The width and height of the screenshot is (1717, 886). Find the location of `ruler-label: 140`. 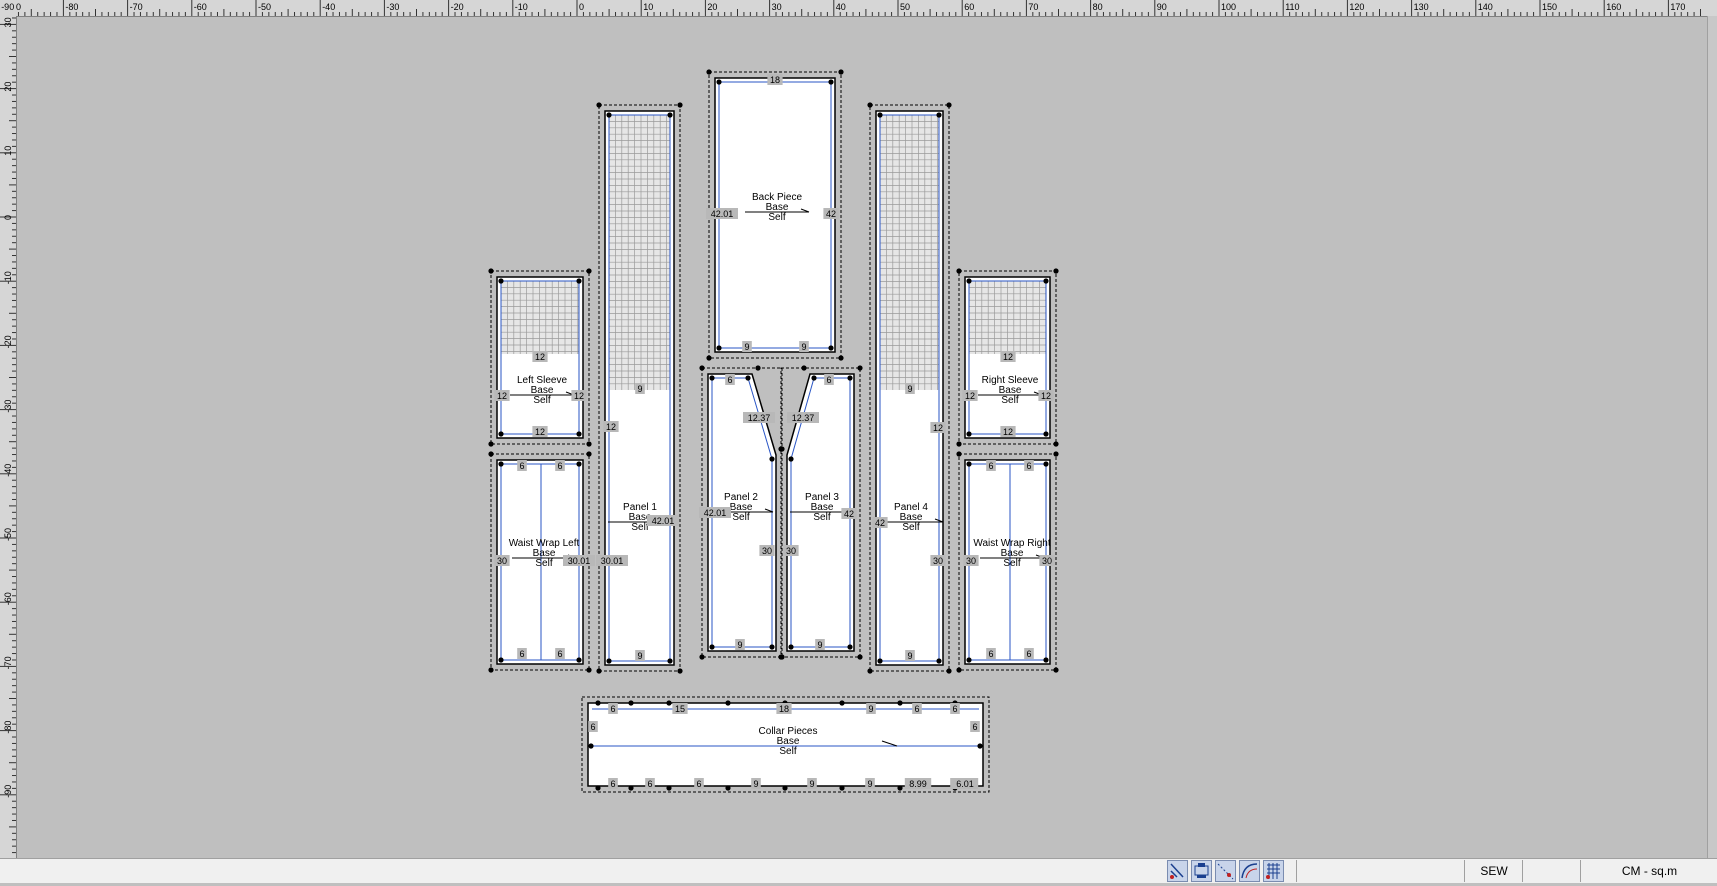

ruler-label: 140 is located at coordinates (1485, 7).